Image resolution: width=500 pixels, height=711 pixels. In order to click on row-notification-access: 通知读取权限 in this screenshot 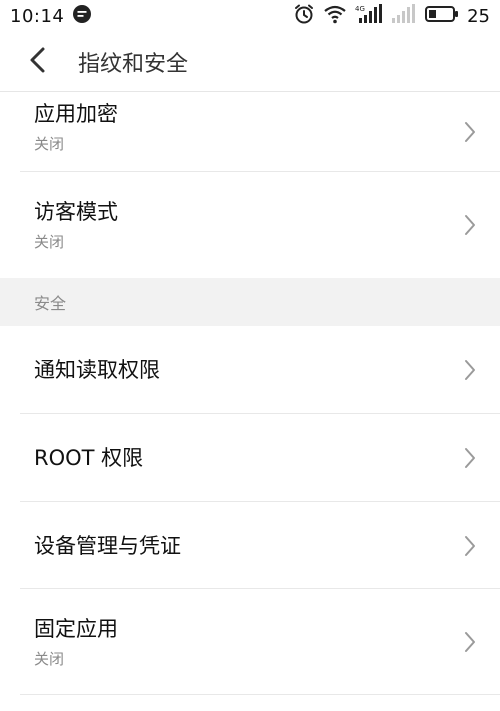, I will do `click(250, 370)`.